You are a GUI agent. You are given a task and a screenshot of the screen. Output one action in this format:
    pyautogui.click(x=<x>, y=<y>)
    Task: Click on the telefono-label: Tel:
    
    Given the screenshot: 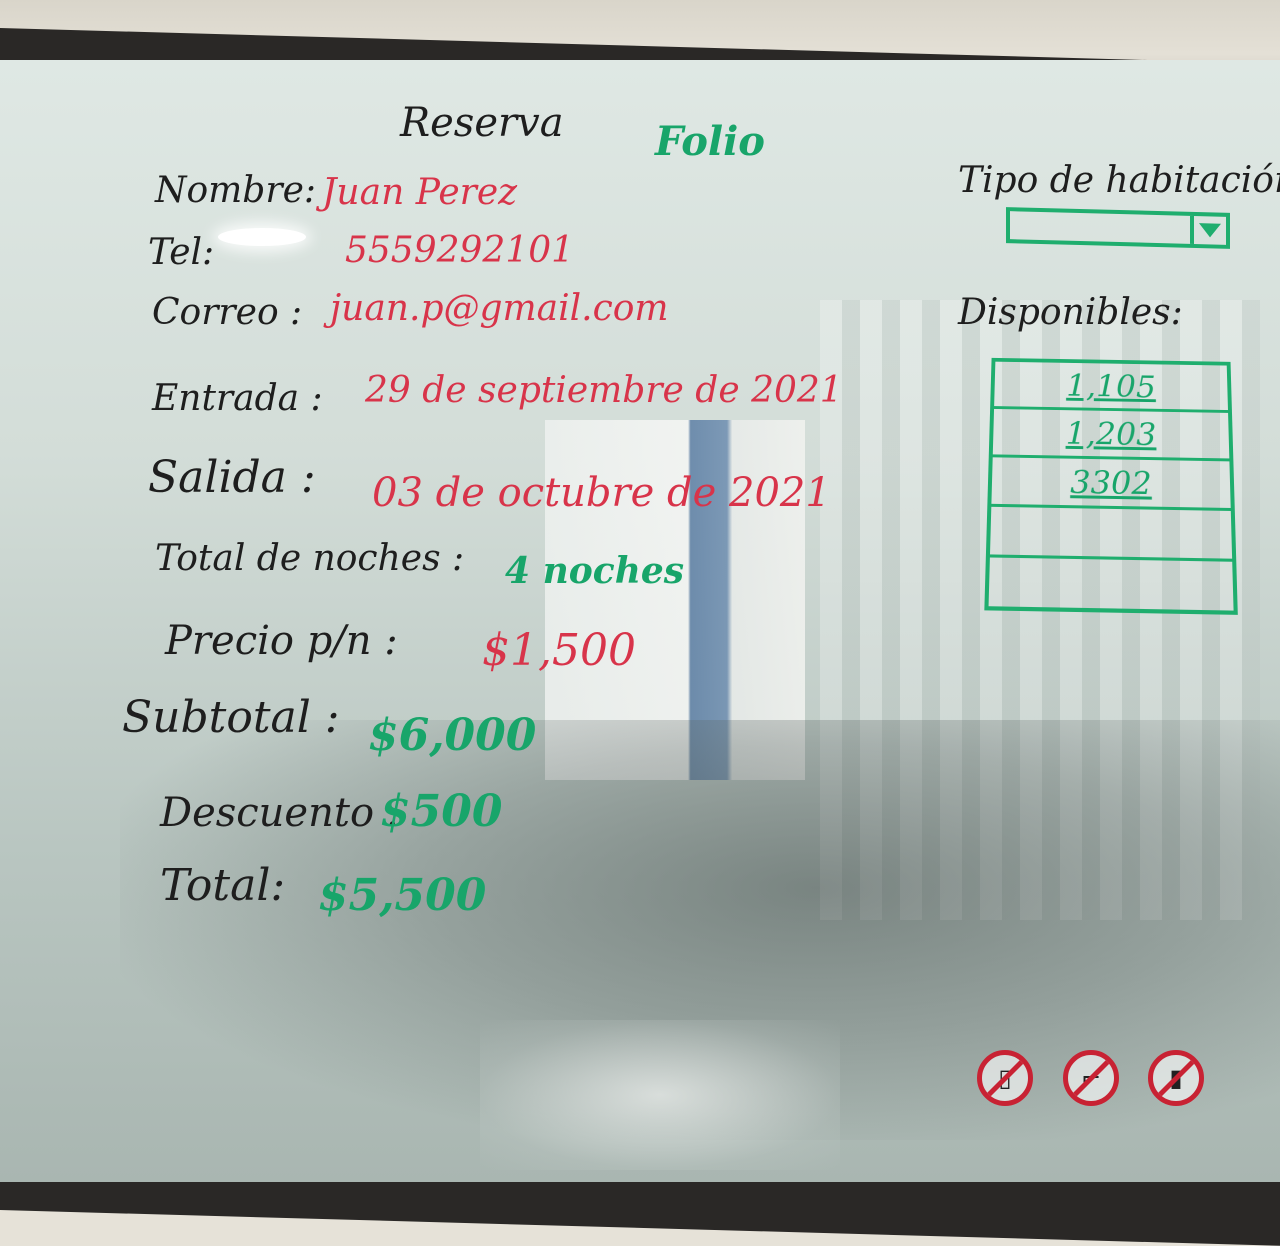 What is the action you would take?
    pyautogui.click(x=181, y=252)
    